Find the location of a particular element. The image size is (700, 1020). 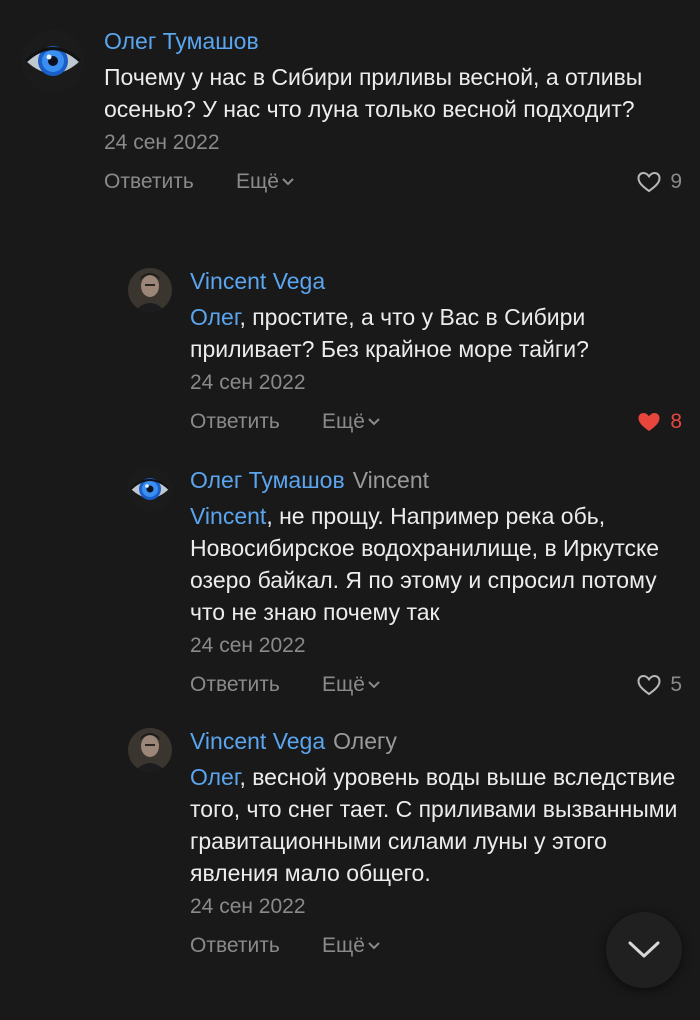

like-button: 9 is located at coordinates (659, 182).